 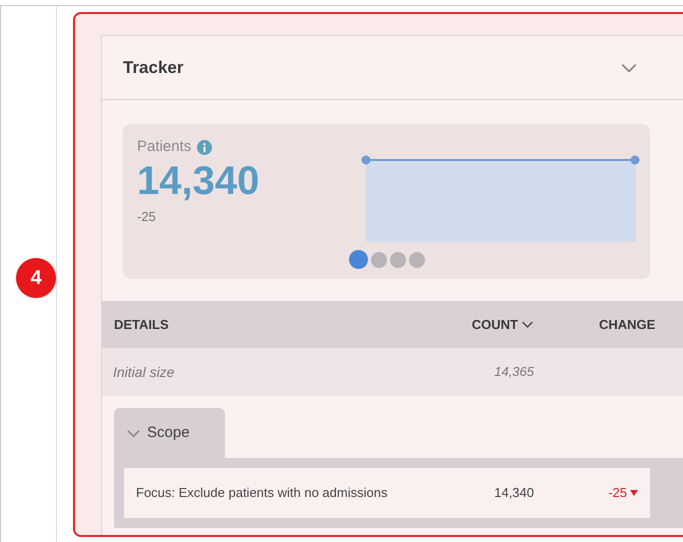 What do you see at coordinates (153, 67) in the screenshot?
I see `card-title: Tracker` at bounding box center [153, 67].